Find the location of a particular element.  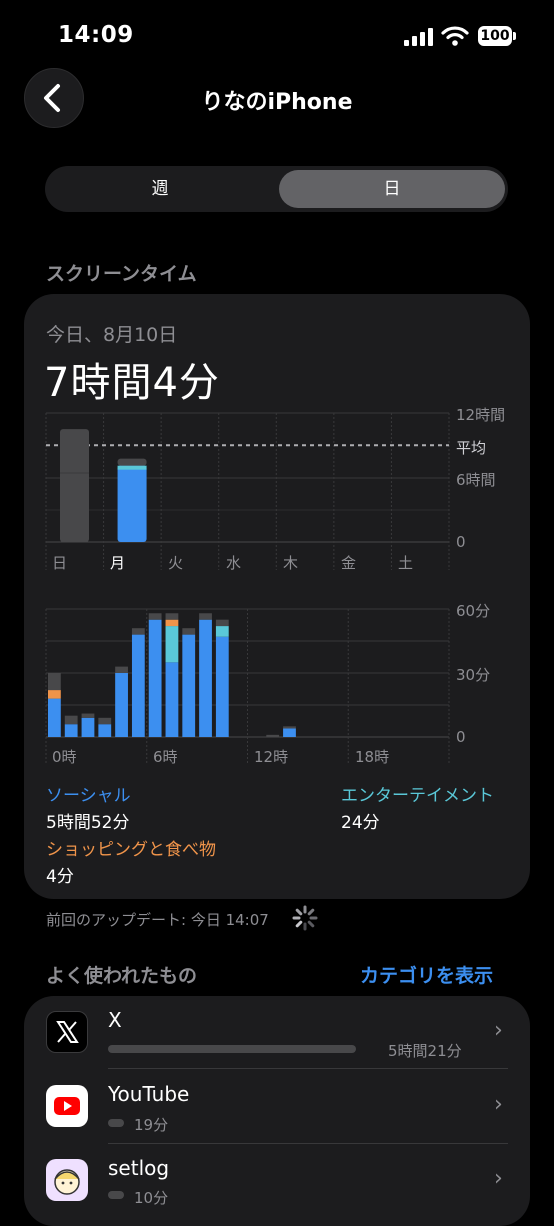

week-y-label-average: 平均 is located at coordinates (471, 448).